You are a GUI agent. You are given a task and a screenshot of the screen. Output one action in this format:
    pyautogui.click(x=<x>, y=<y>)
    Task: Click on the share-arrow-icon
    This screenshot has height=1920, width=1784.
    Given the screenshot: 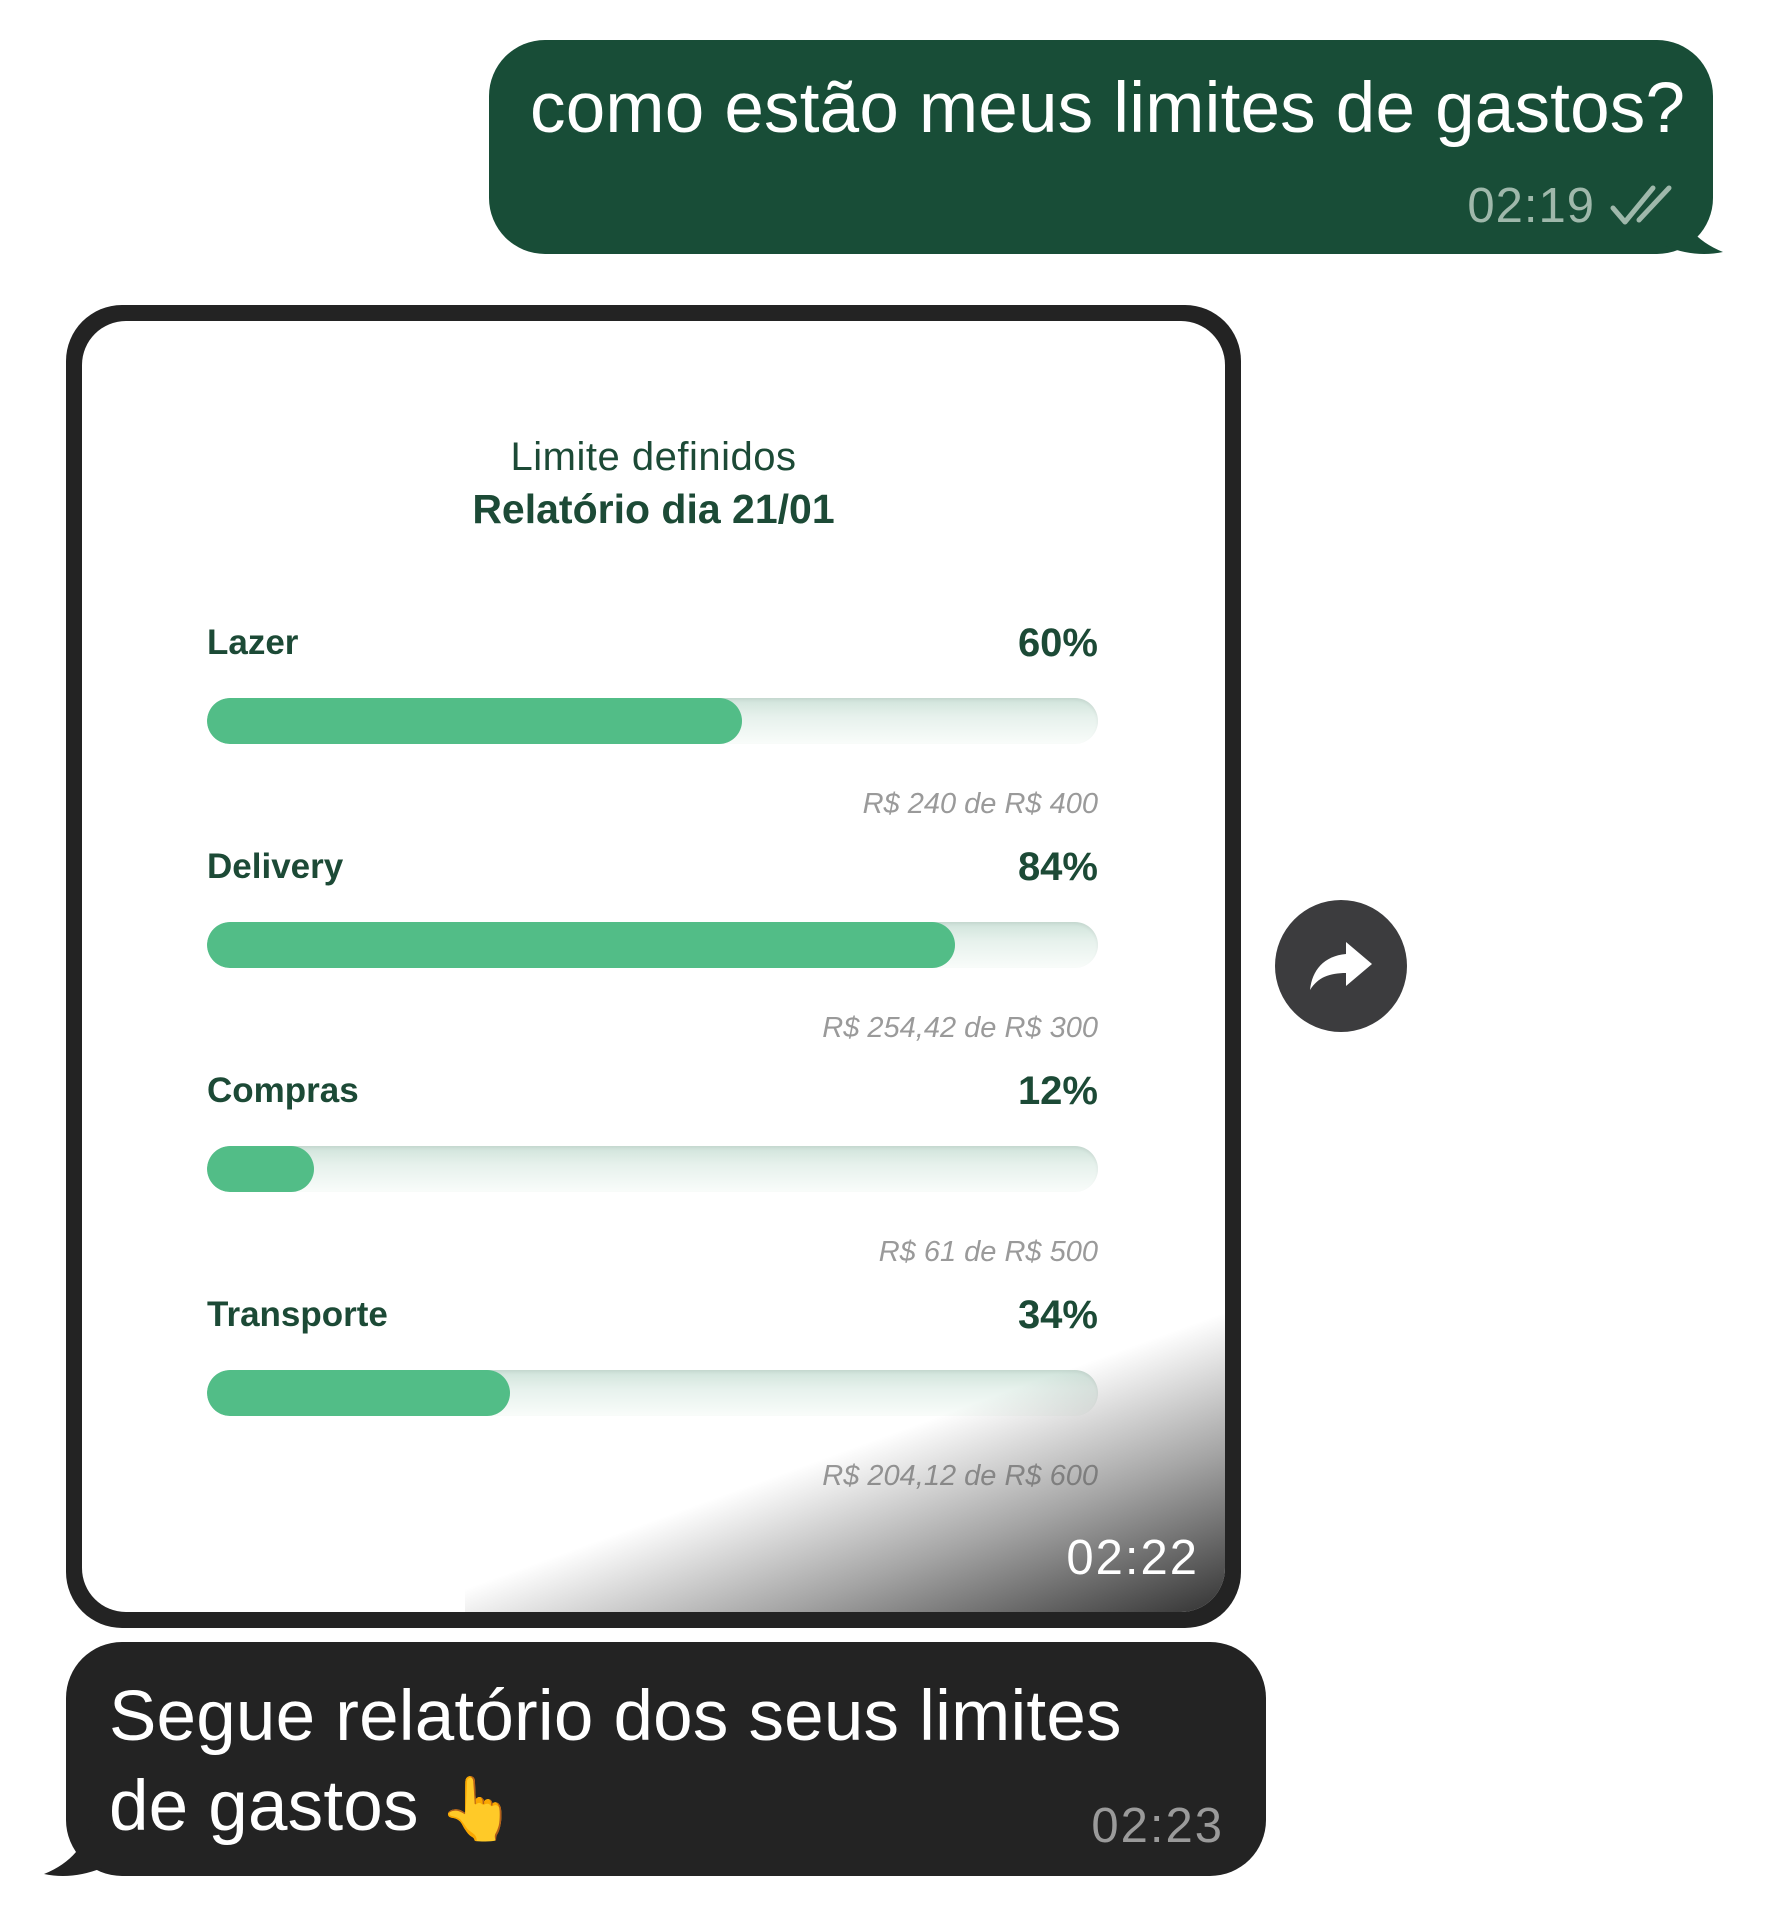 What is the action you would take?
    pyautogui.click(x=1341, y=966)
    